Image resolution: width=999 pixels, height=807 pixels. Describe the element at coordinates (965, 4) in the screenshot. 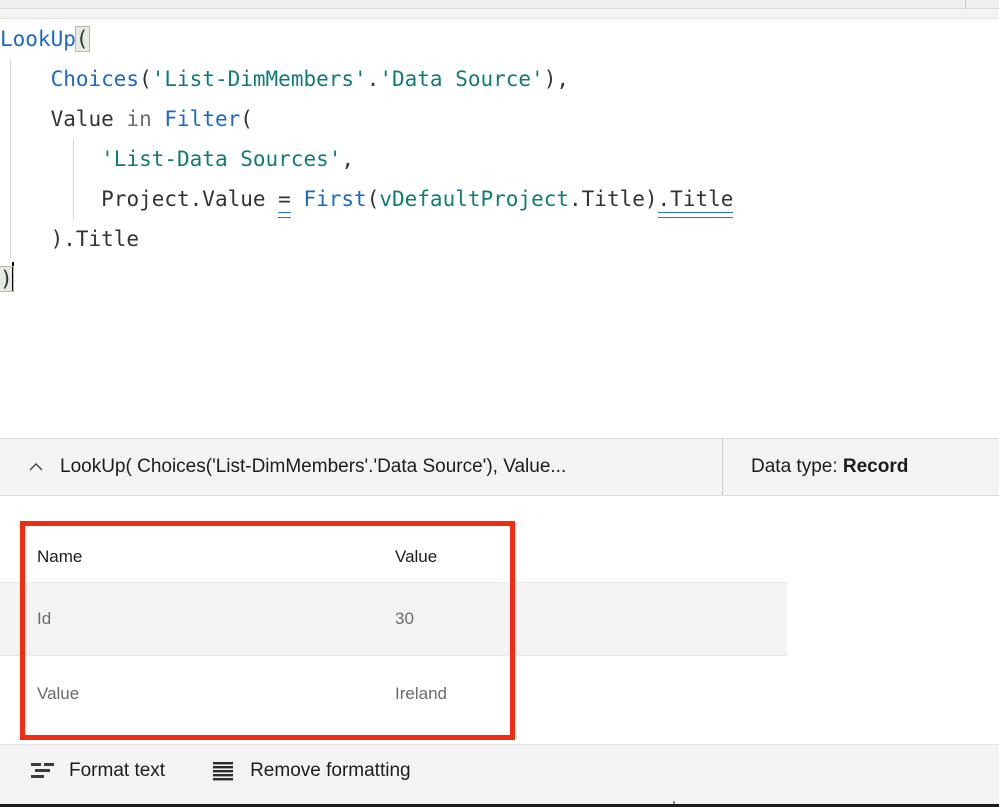

I see `top-strip-divider` at that location.